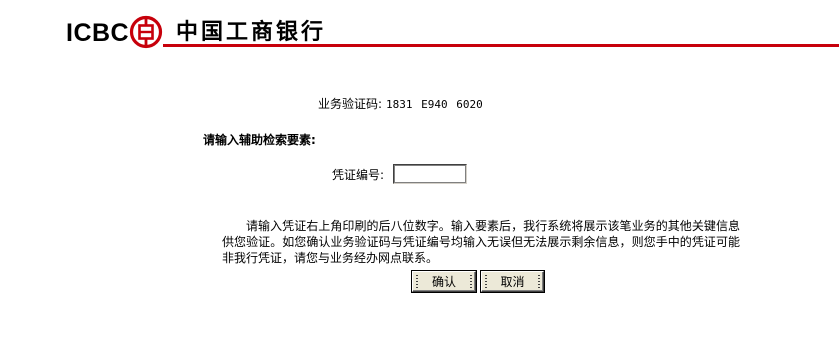  Describe the element at coordinates (358, 175) in the screenshot. I see `voucher-number-label: 凭证编号:` at that location.